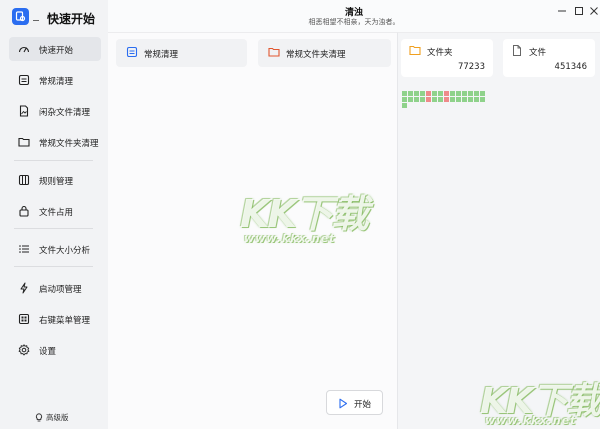 This screenshot has height=429, width=600. I want to click on sidebar-item-label: 文件占用, so click(56, 213).